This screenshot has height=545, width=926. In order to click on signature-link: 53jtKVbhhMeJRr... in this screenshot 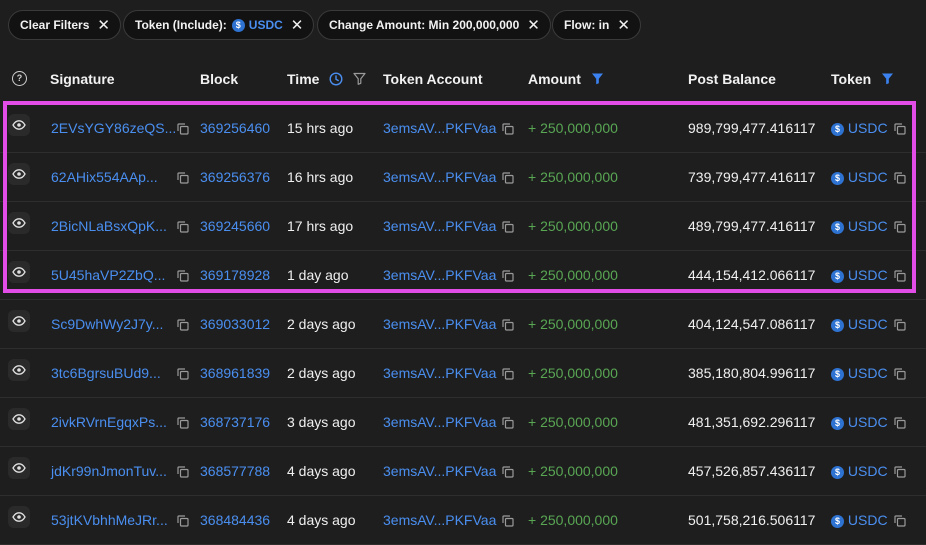, I will do `click(109, 520)`.